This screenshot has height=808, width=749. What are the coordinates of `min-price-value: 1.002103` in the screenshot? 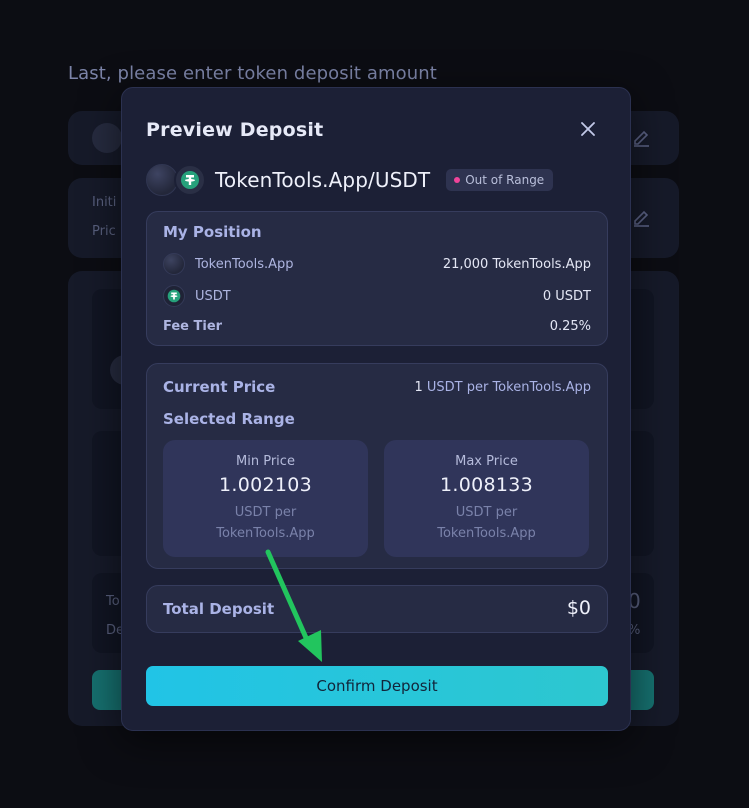 It's located at (265, 485).